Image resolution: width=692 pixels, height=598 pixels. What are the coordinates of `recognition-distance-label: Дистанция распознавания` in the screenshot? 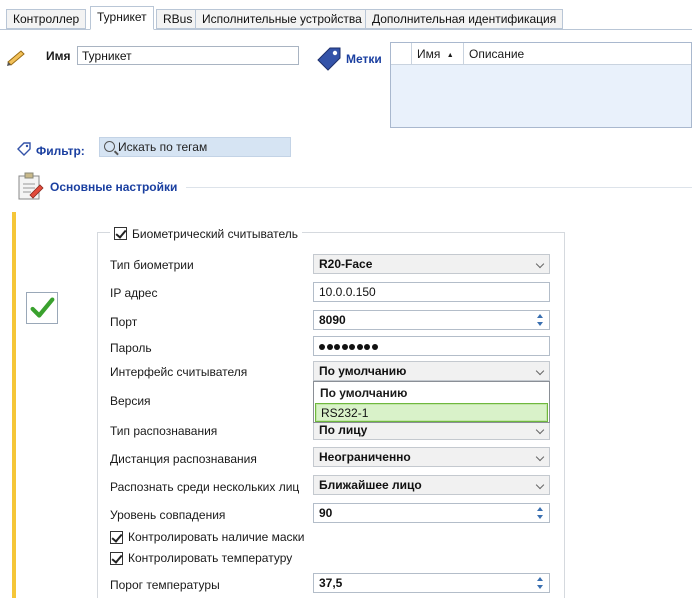 It's located at (183, 459).